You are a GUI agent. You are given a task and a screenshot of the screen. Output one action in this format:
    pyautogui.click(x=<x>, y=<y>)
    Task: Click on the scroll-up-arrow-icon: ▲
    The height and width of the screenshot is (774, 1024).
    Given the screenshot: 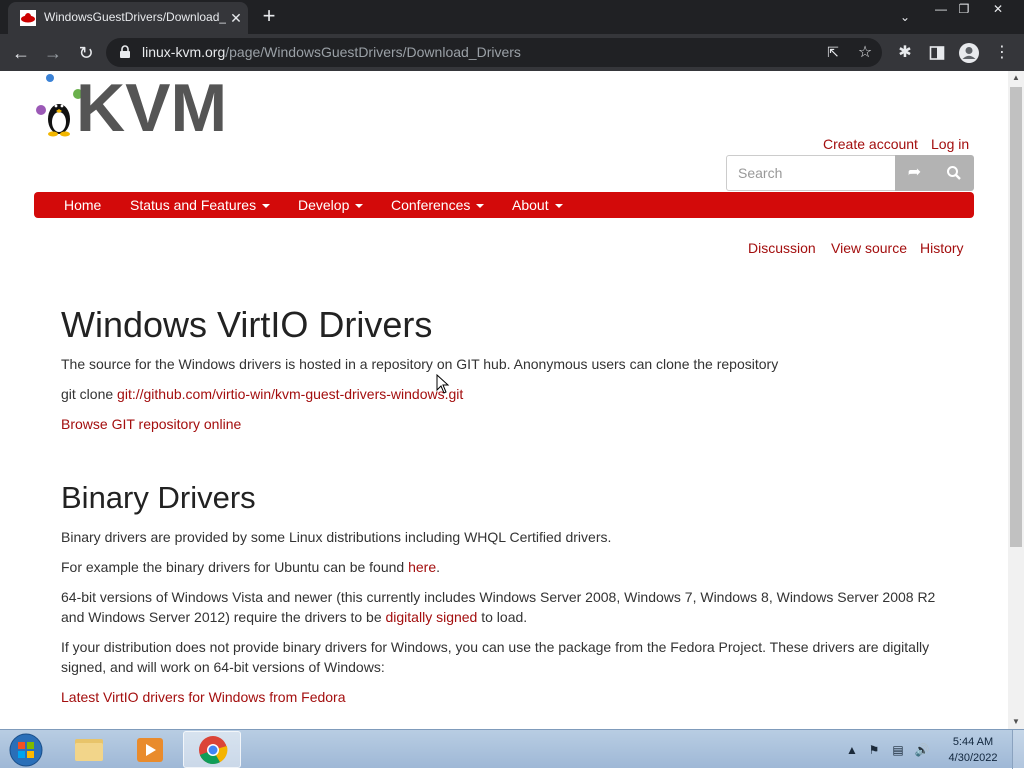 What is the action you would take?
    pyautogui.click(x=1016, y=78)
    